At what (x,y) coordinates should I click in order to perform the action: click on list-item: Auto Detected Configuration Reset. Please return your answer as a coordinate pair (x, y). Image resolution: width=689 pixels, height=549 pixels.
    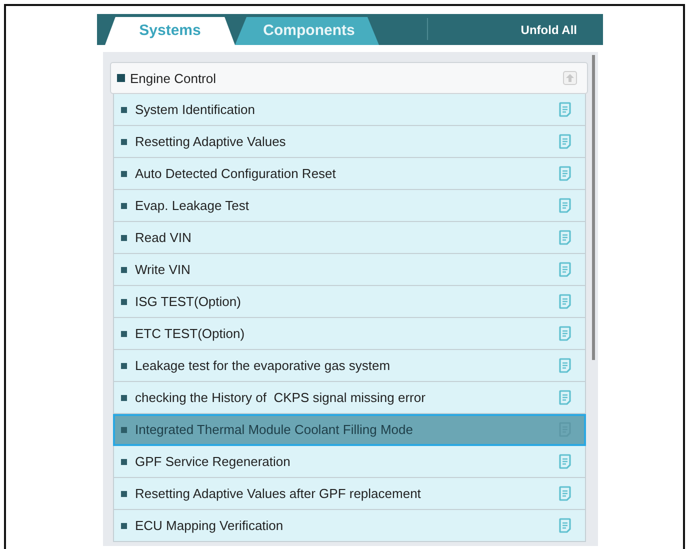
    Looking at the image, I should click on (349, 174).